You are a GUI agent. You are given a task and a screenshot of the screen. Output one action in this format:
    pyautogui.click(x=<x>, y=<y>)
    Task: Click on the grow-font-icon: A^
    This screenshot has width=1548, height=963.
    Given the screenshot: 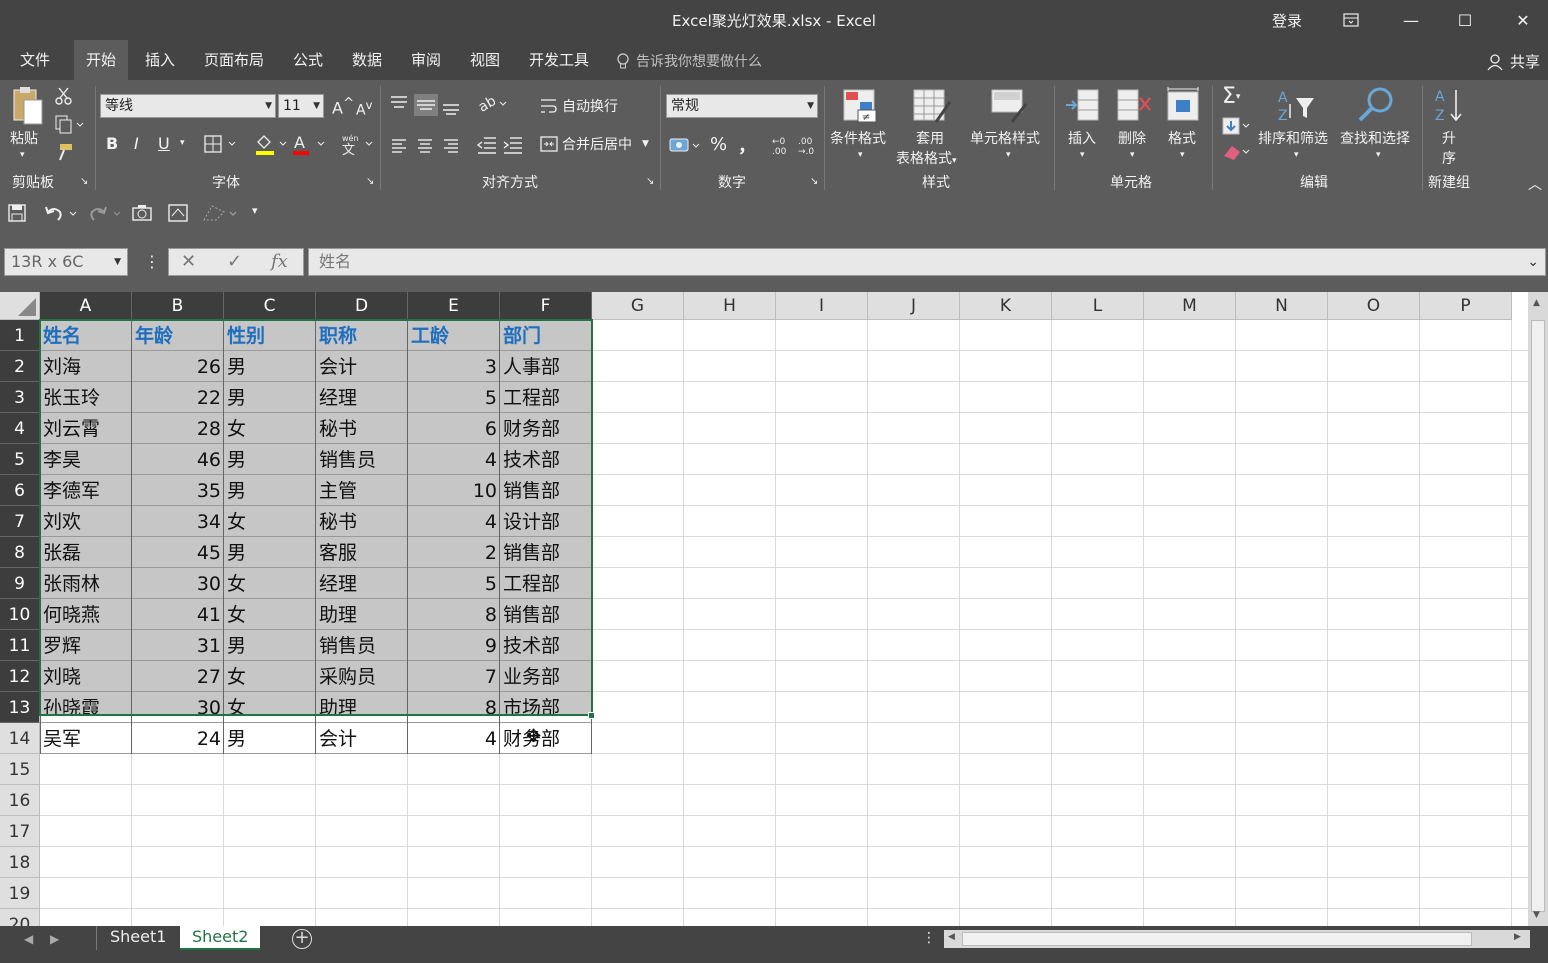 What is the action you would take?
    pyautogui.click(x=343, y=106)
    